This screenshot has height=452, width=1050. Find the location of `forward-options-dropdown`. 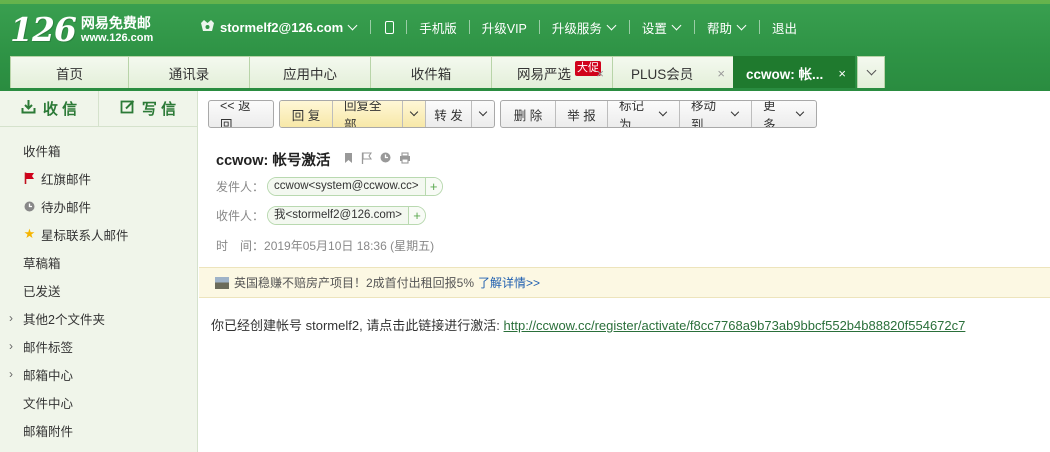

forward-options-dropdown is located at coordinates (482, 114).